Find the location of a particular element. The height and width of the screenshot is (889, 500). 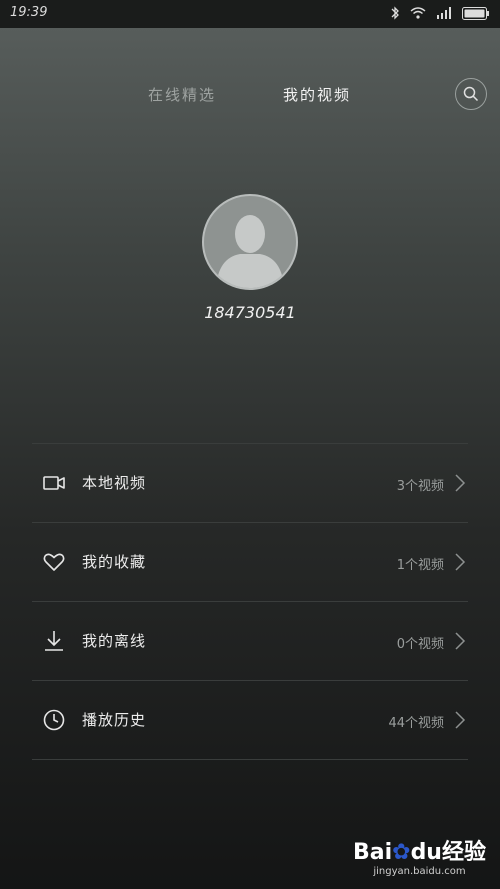

menu-item-count: 3个视频 is located at coordinates (420, 486).